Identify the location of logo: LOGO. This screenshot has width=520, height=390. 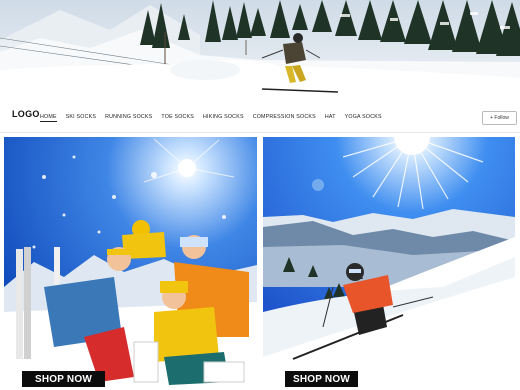
(26, 114).